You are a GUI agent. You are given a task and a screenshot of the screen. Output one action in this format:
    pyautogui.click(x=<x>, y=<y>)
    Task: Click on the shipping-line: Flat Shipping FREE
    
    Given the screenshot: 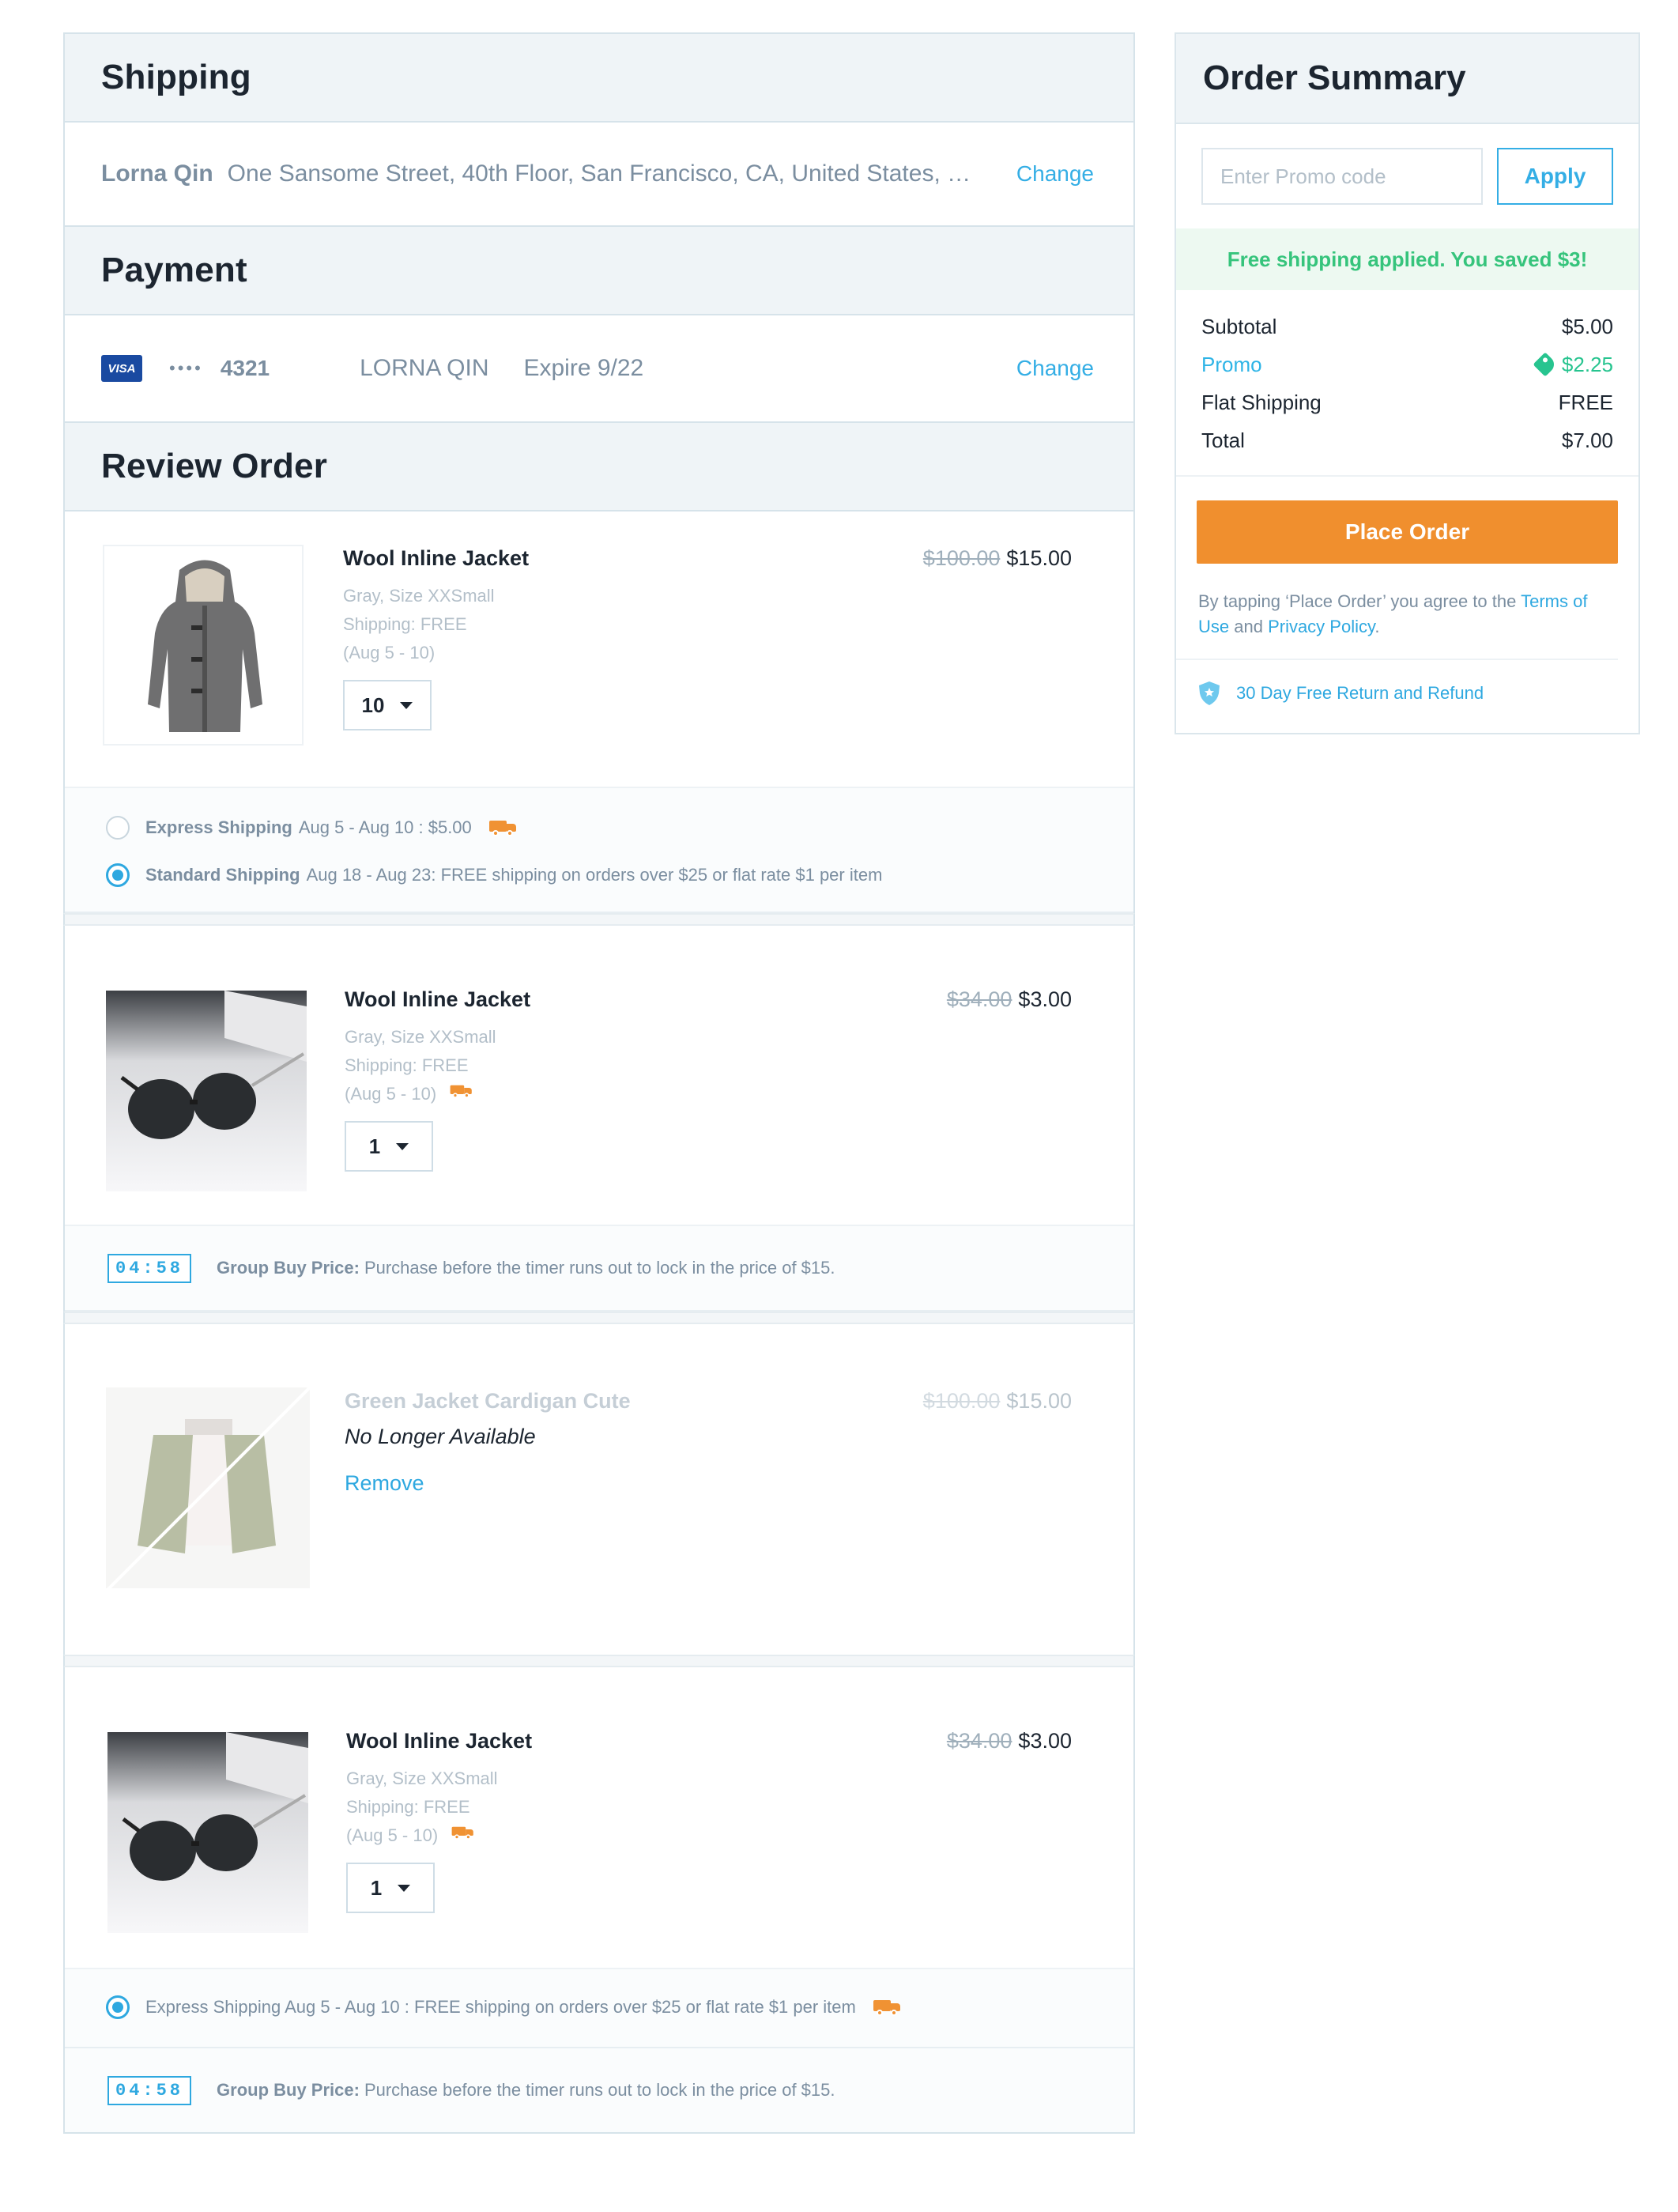 What is the action you would take?
    pyautogui.click(x=1407, y=402)
    